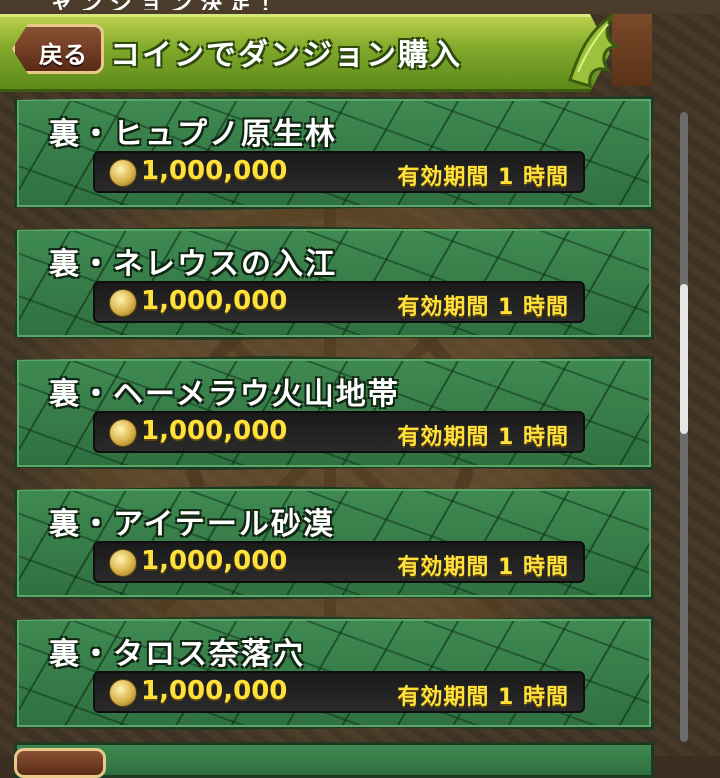 Image resolution: width=720 pixels, height=778 pixels. Describe the element at coordinates (63, 55) in the screenshot. I see `back-button-label: 戻る` at that location.